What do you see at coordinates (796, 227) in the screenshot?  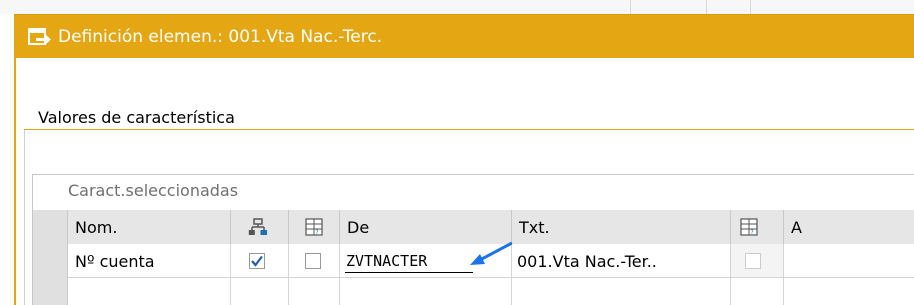 I see `column-header-label: A` at bounding box center [796, 227].